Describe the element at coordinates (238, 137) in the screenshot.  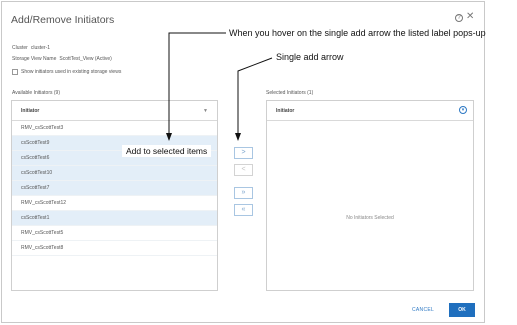
I see `arrow-callout-arrowhead` at that location.